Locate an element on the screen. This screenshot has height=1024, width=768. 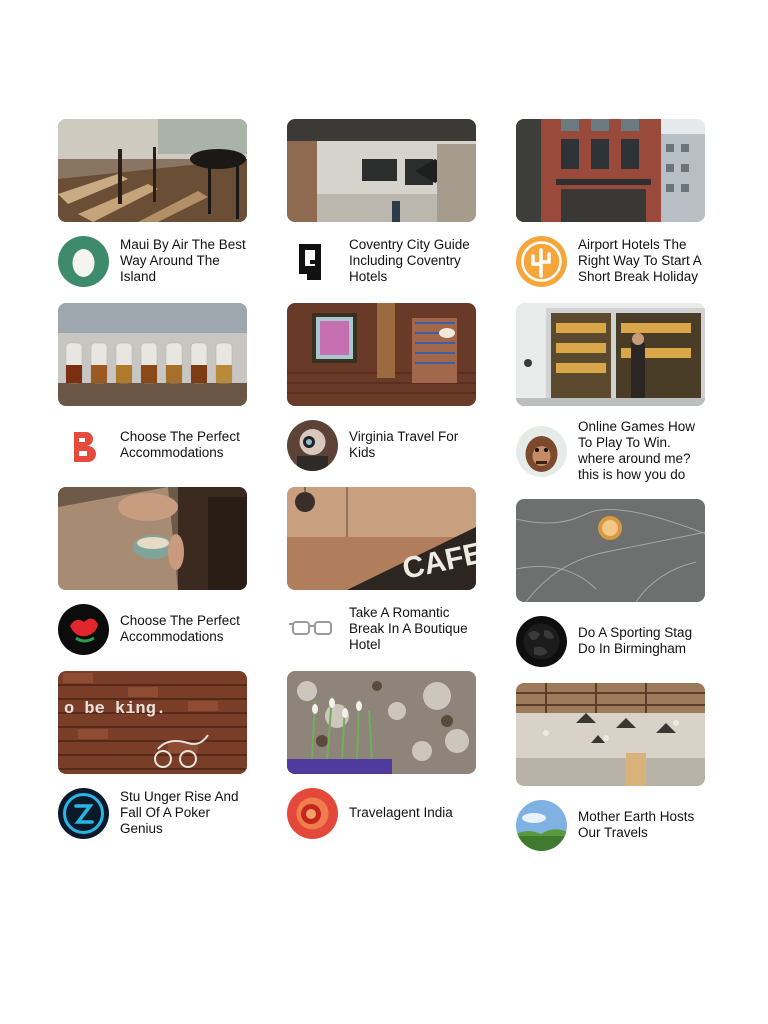
orangutan-avatar is located at coordinates (541, 451).